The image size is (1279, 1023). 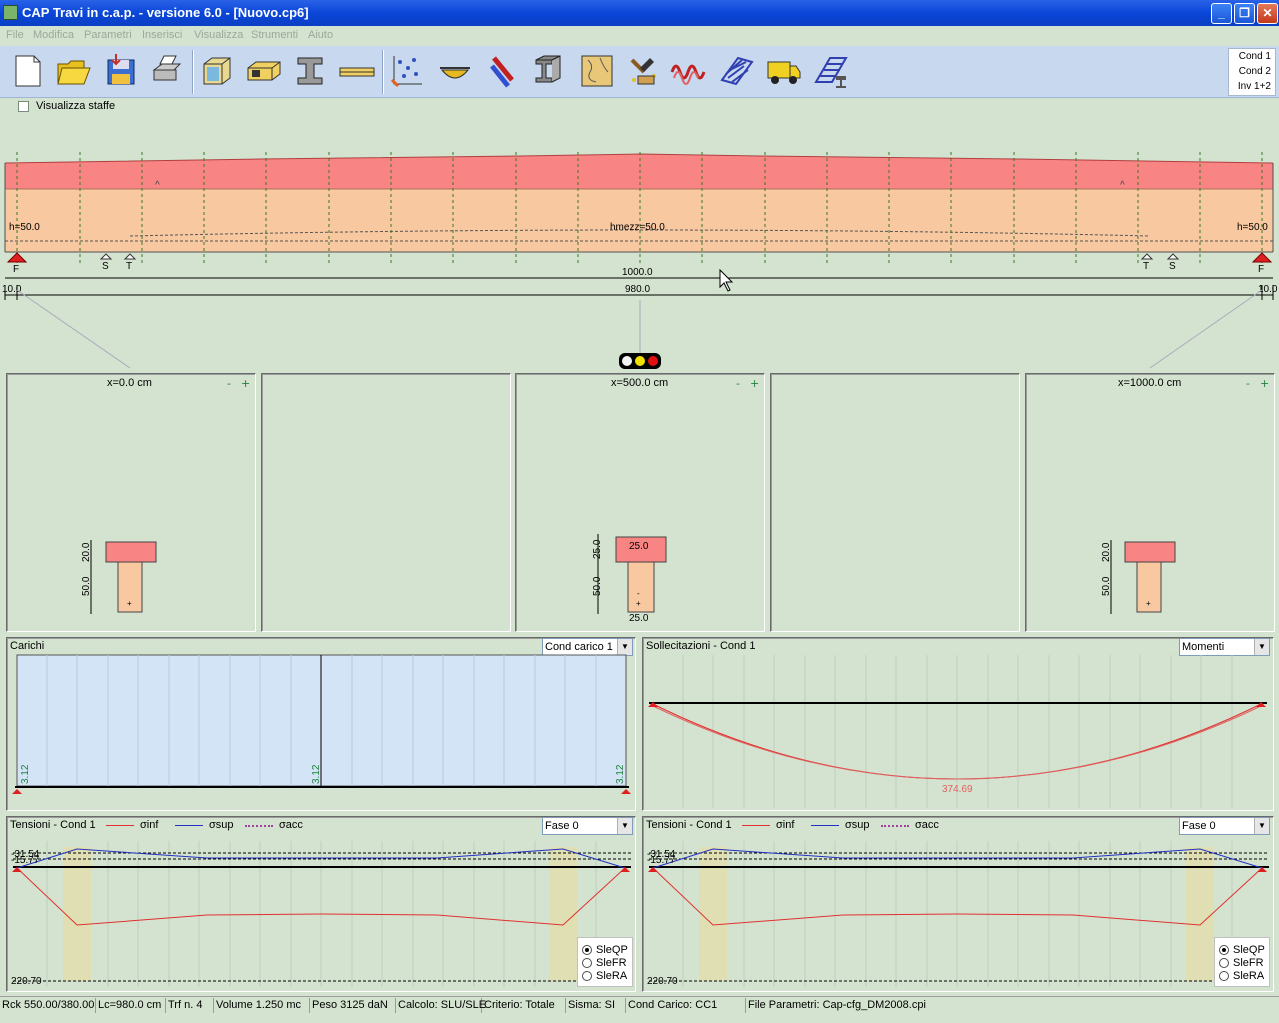 What do you see at coordinates (167, 71) in the screenshot?
I see `print-icon` at bounding box center [167, 71].